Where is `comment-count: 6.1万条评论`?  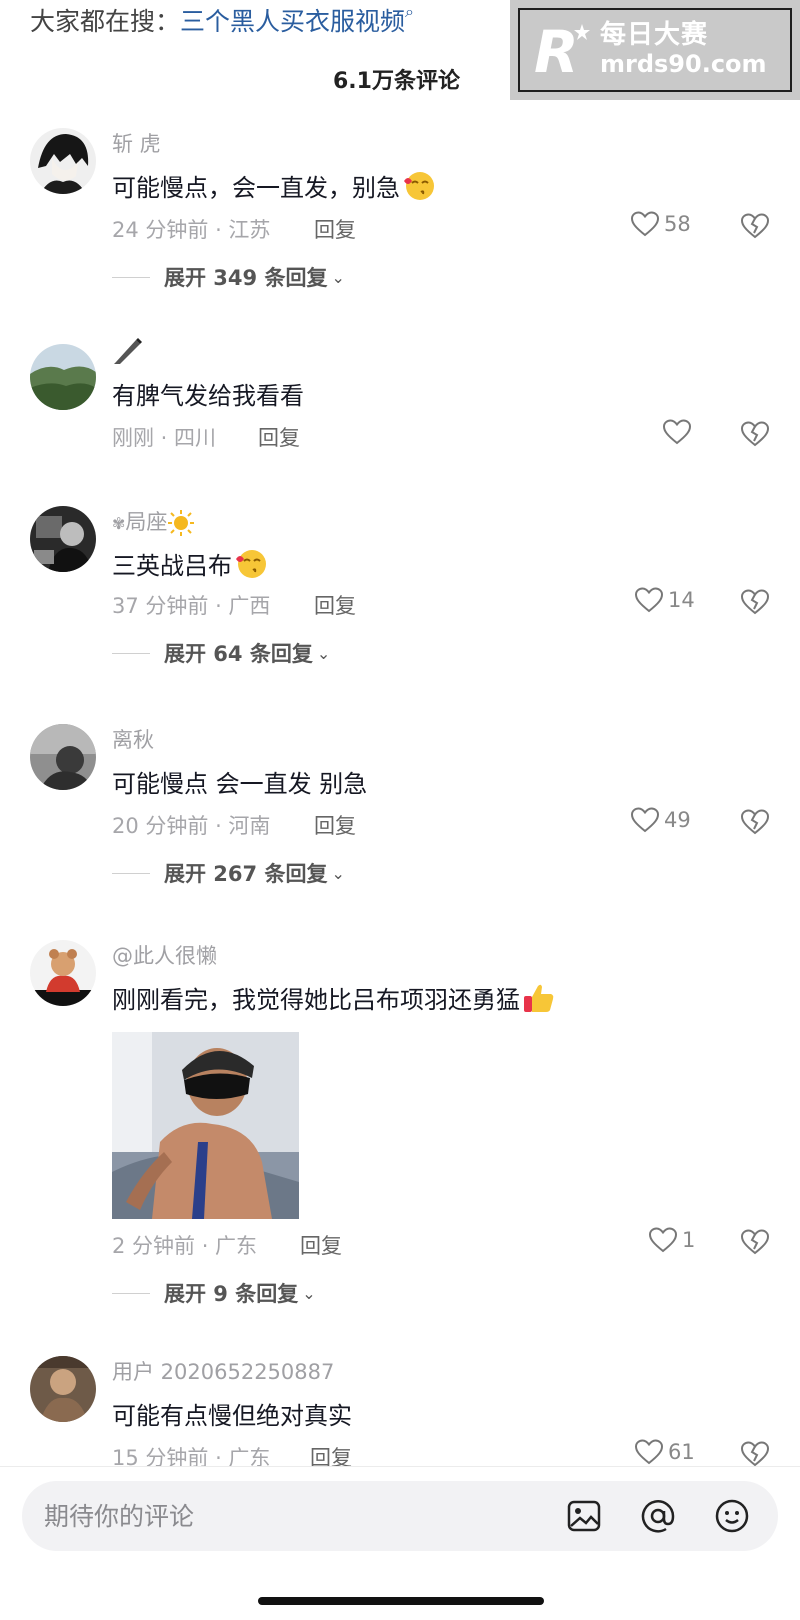
comment-count: 6.1万条评论 is located at coordinates (396, 81).